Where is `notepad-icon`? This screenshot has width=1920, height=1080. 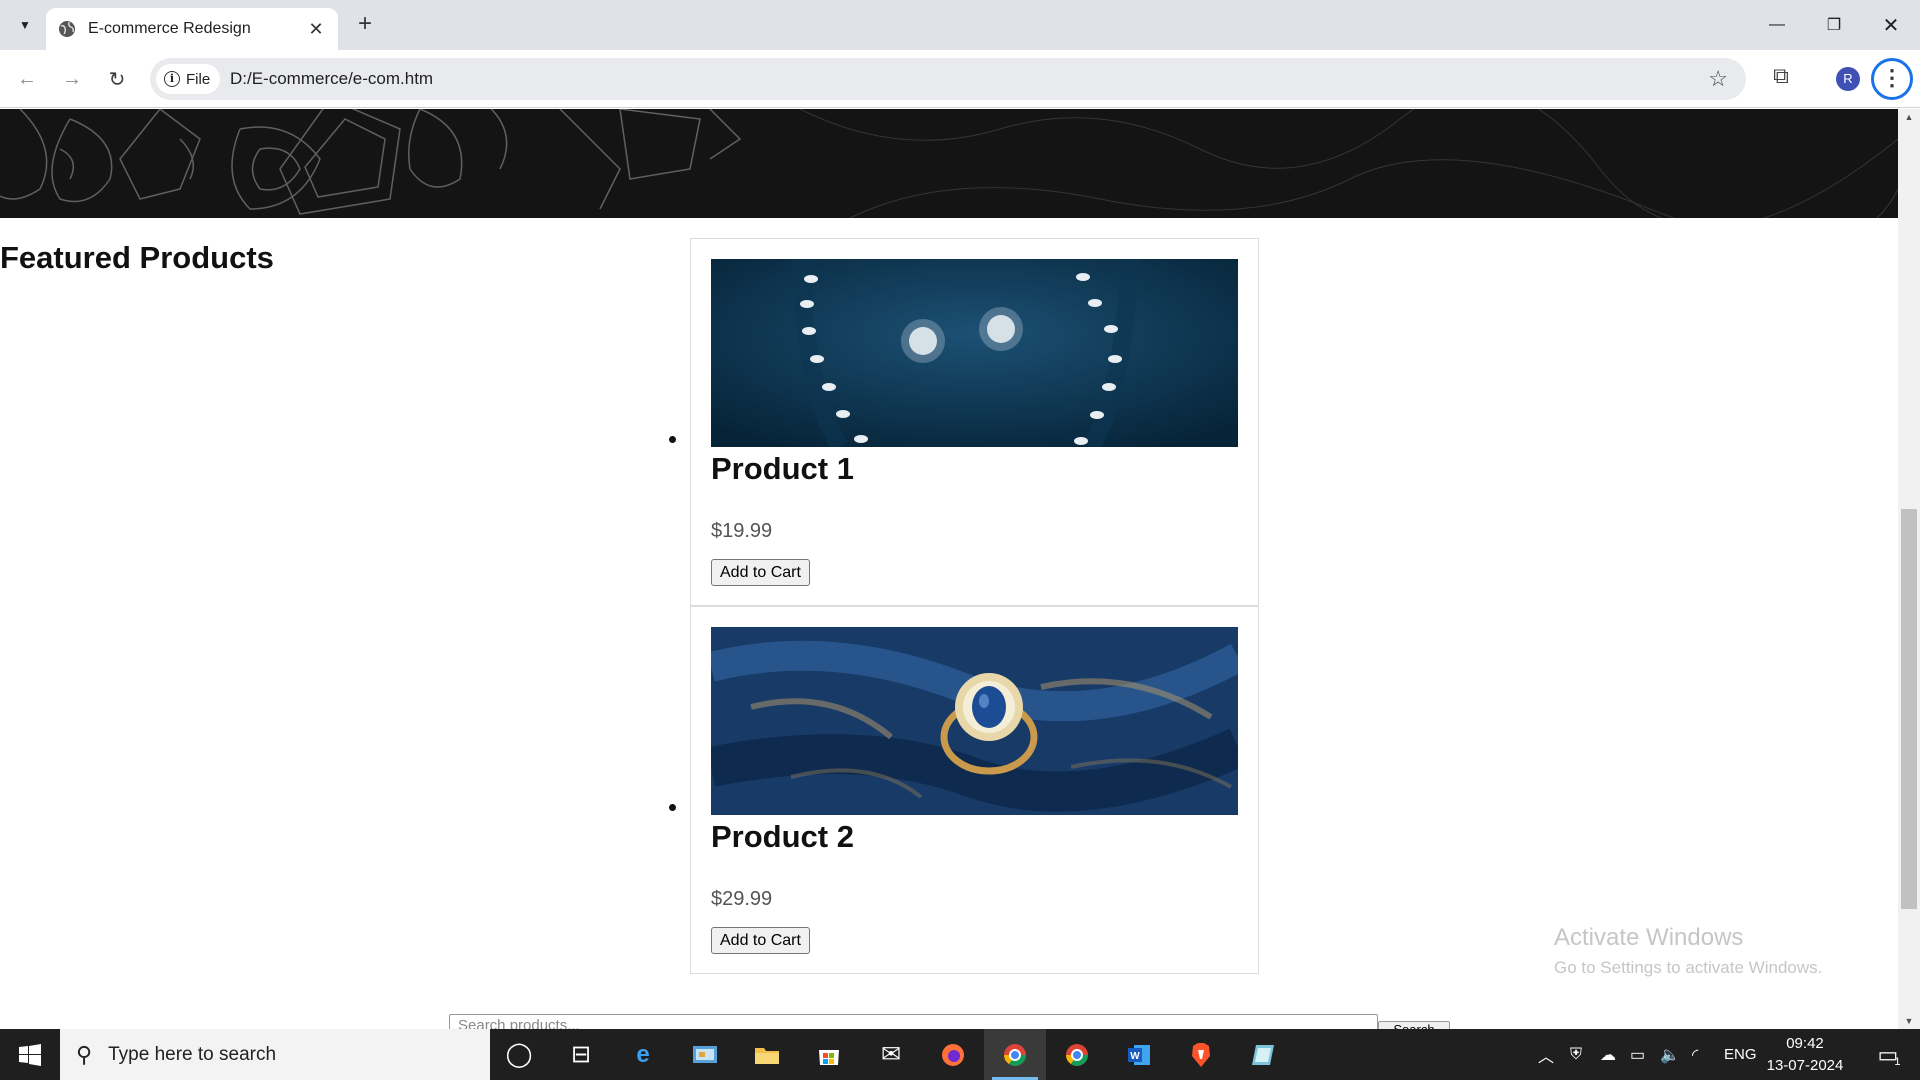 notepad-icon is located at coordinates (1263, 1054).